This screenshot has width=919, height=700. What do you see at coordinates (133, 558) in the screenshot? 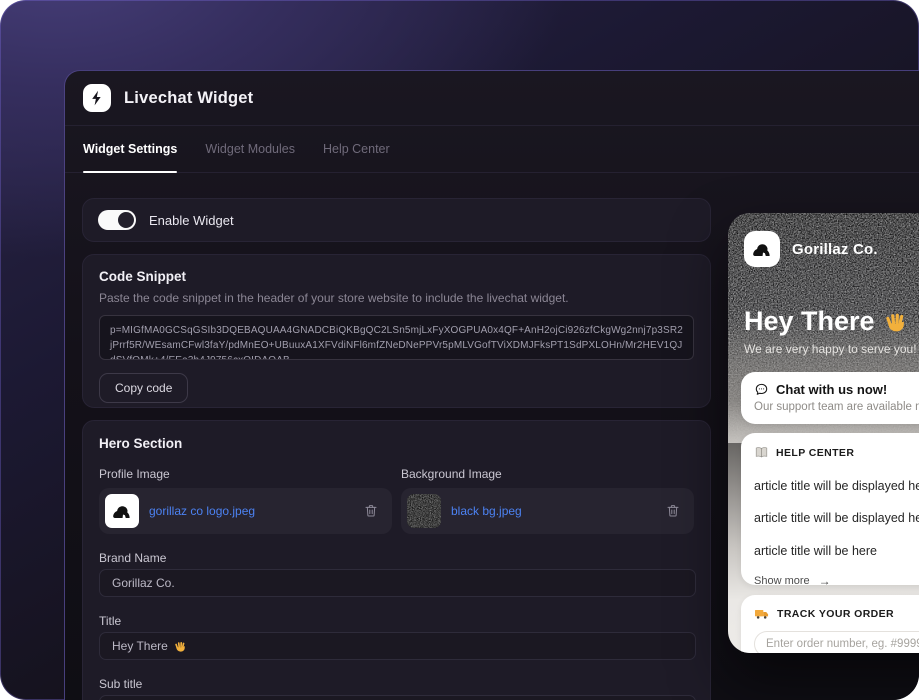
I see `brand-name-label: Brand Name` at bounding box center [133, 558].